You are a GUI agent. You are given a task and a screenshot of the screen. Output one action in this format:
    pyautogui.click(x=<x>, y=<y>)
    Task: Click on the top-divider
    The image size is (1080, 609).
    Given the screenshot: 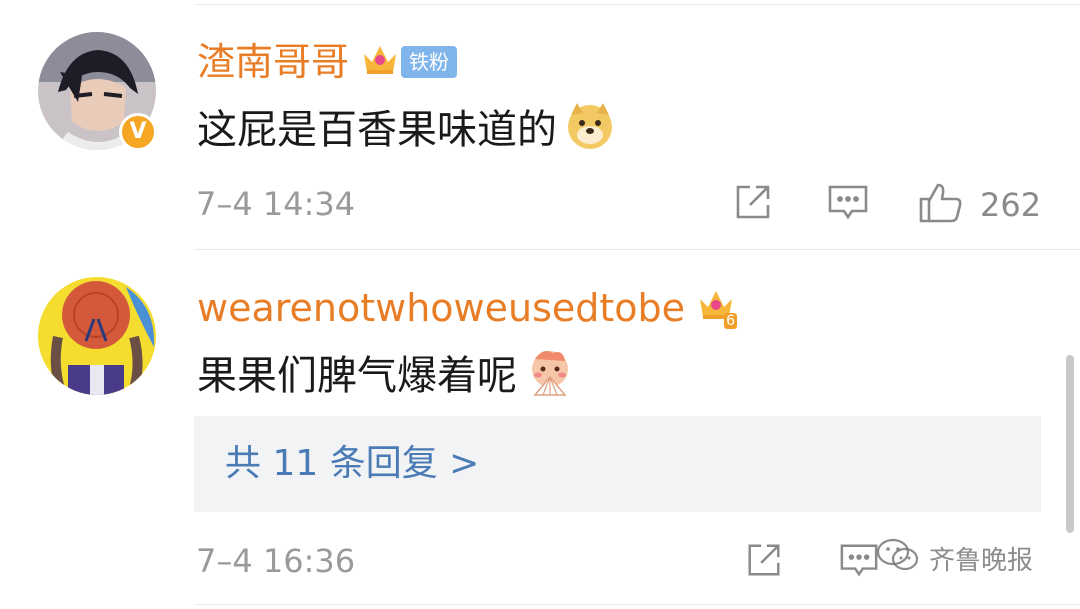 What is the action you would take?
    pyautogui.click(x=637, y=4)
    